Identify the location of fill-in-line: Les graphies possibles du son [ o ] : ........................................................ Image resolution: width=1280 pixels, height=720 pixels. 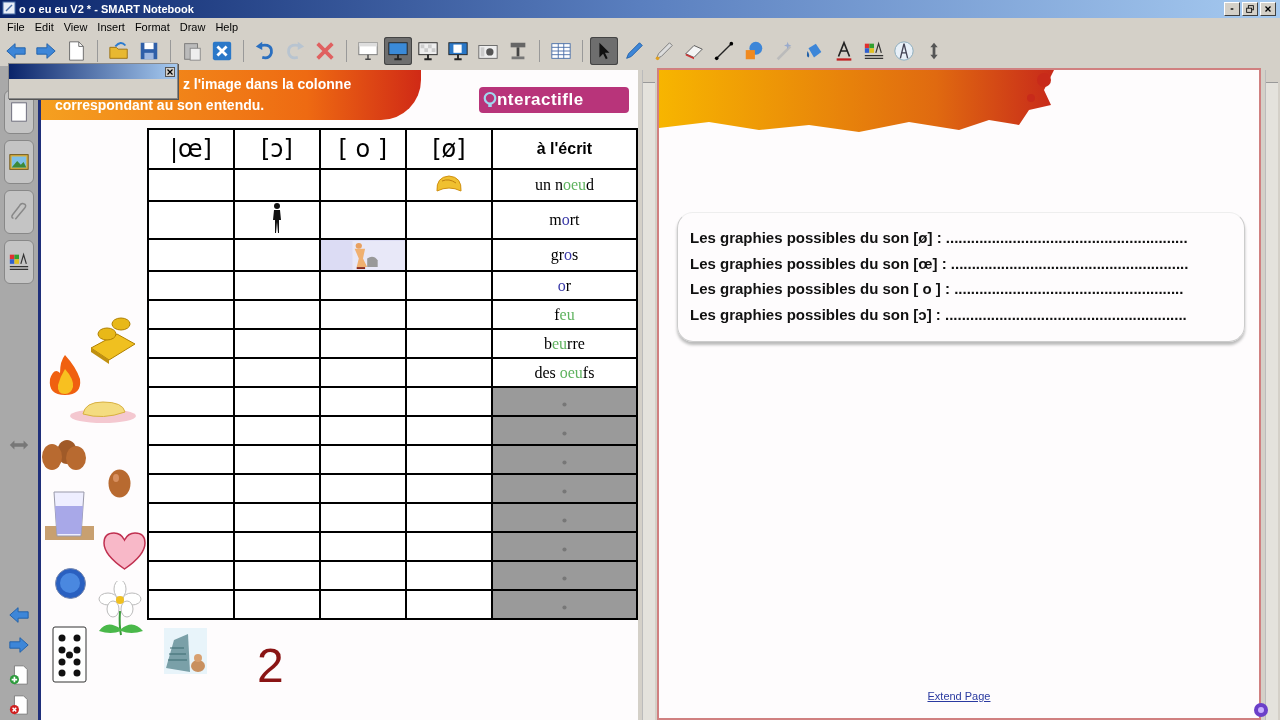
(937, 289).